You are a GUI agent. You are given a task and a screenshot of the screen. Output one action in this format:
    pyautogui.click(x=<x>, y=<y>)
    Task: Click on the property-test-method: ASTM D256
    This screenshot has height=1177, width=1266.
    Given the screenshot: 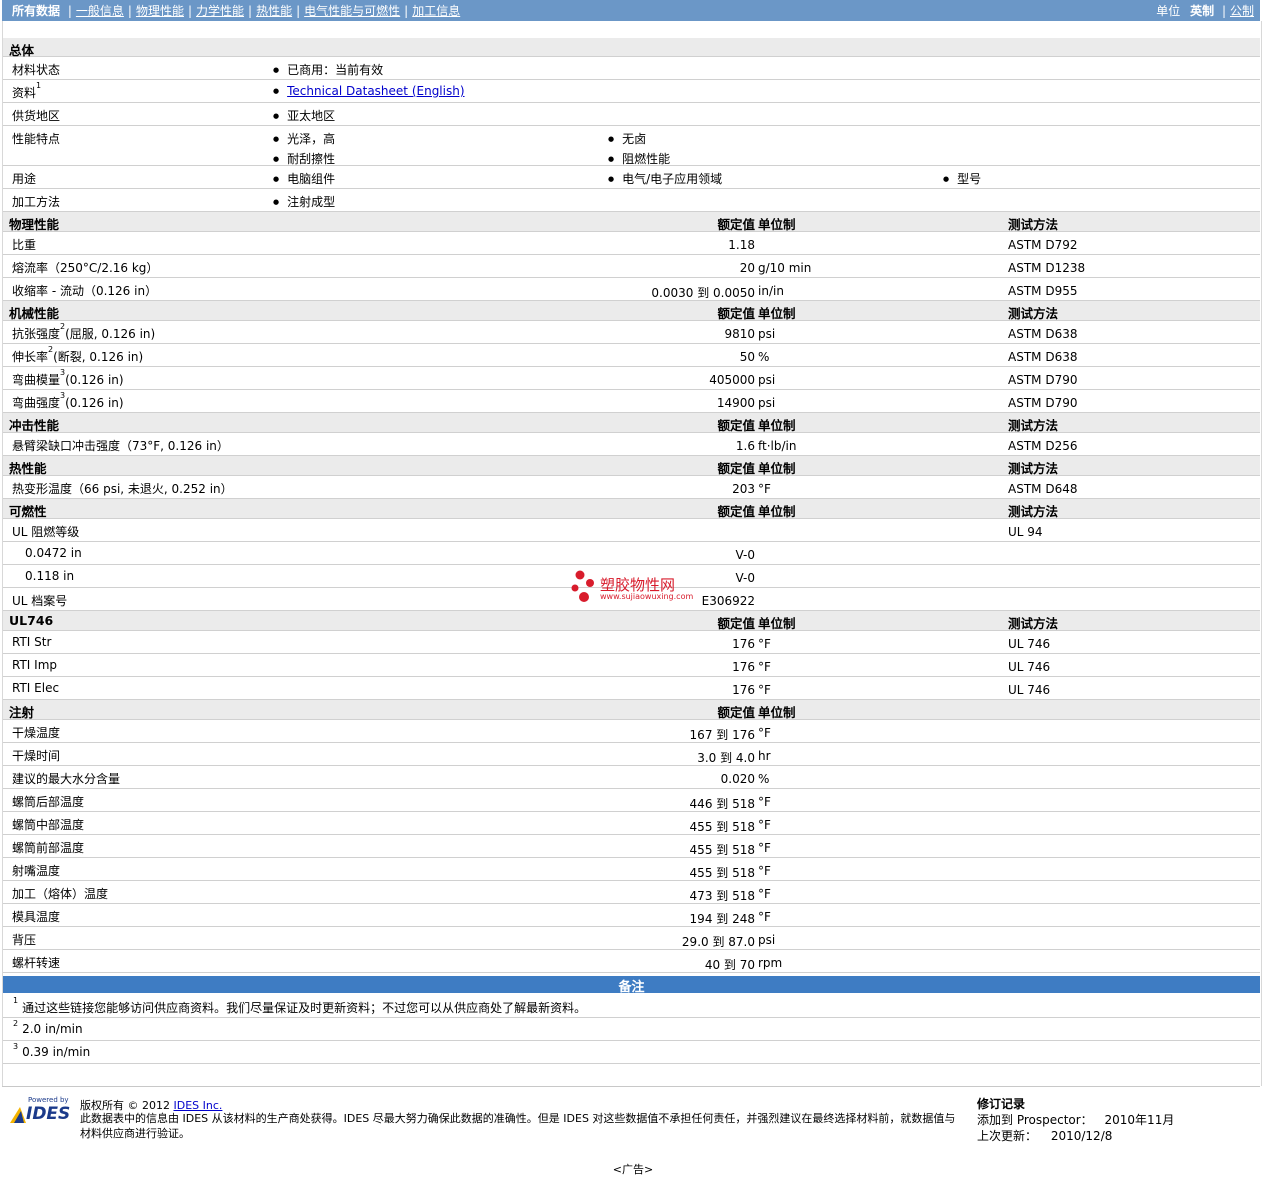 What is the action you would take?
    pyautogui.click(x=1043, y=446)
    